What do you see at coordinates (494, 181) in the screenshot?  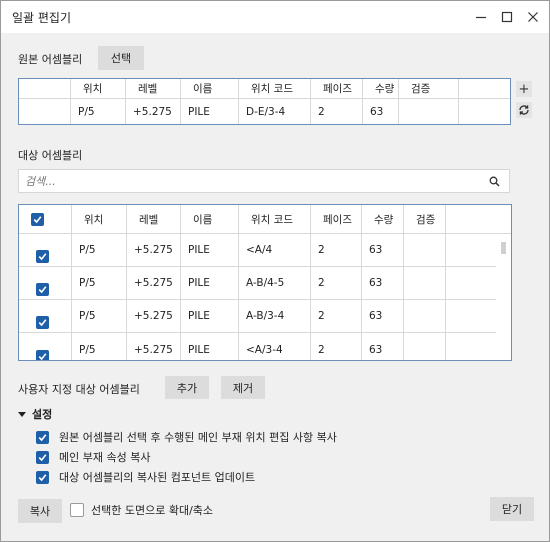 I see `search-icon` at bounding box center [494, 181].